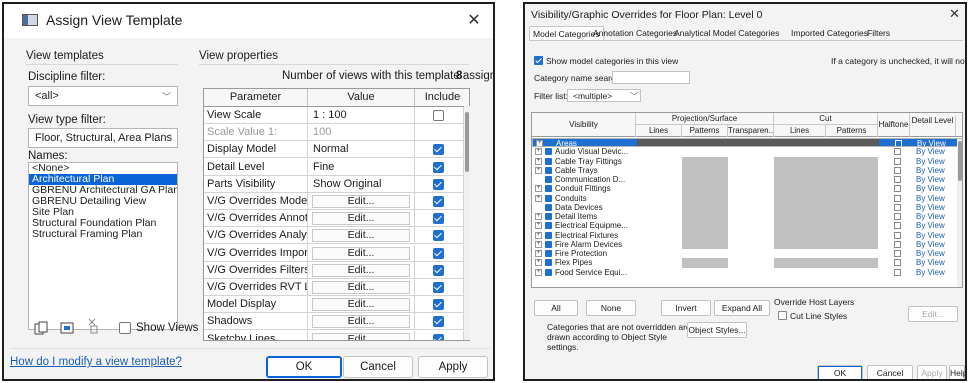 The width and height of the screenshot is (968, 383). What do you see at coordinates (747, 189) in the screenshot?
I see `category-row: + Conduit Fittings By View` at bounding box center [747, 189].